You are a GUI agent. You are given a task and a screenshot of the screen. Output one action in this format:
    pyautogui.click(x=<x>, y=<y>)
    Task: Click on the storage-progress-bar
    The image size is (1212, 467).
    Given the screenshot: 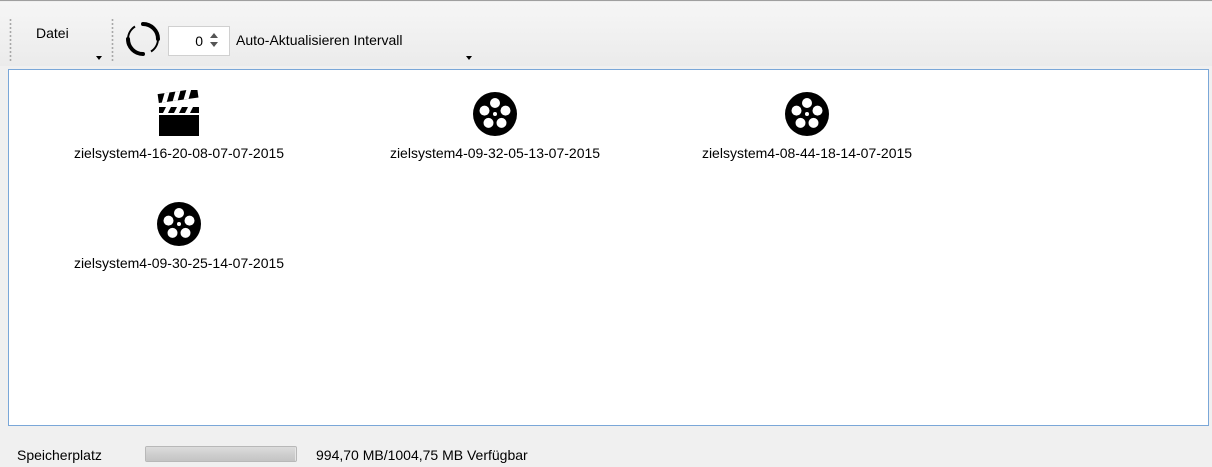 What is the action you would take?
    pyautogui.click(x=221, y=454)
    